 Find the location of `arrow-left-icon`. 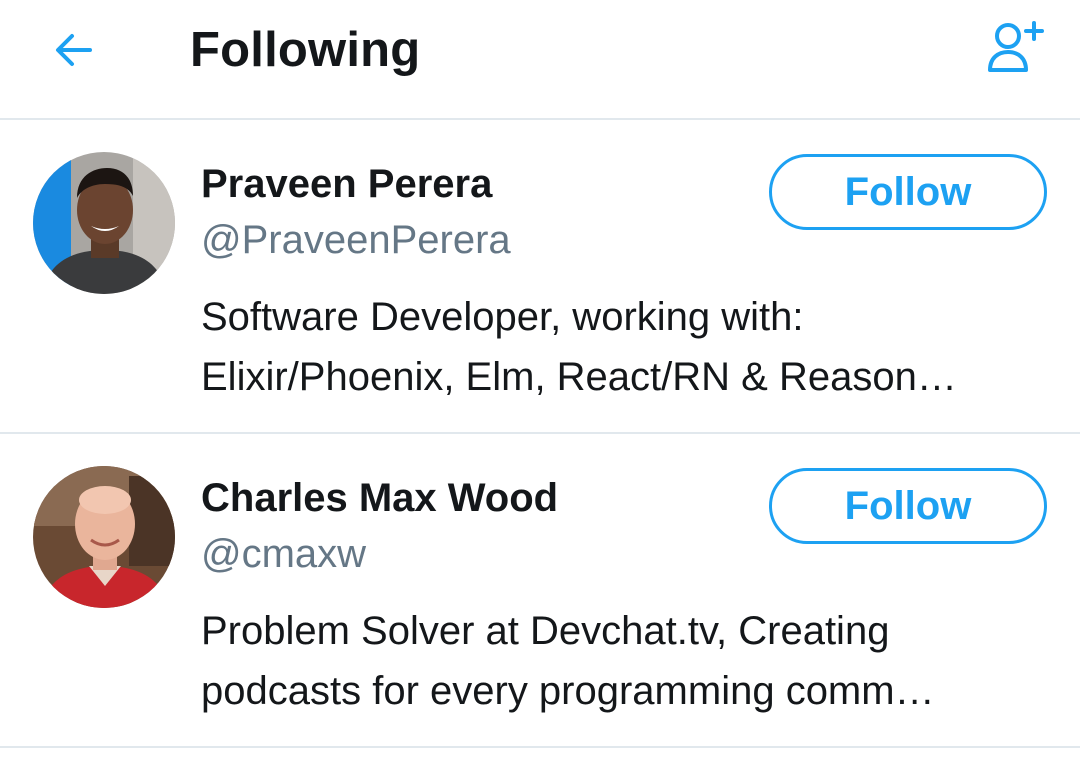

arrow-left-icon is located at coordinates (74, 50).